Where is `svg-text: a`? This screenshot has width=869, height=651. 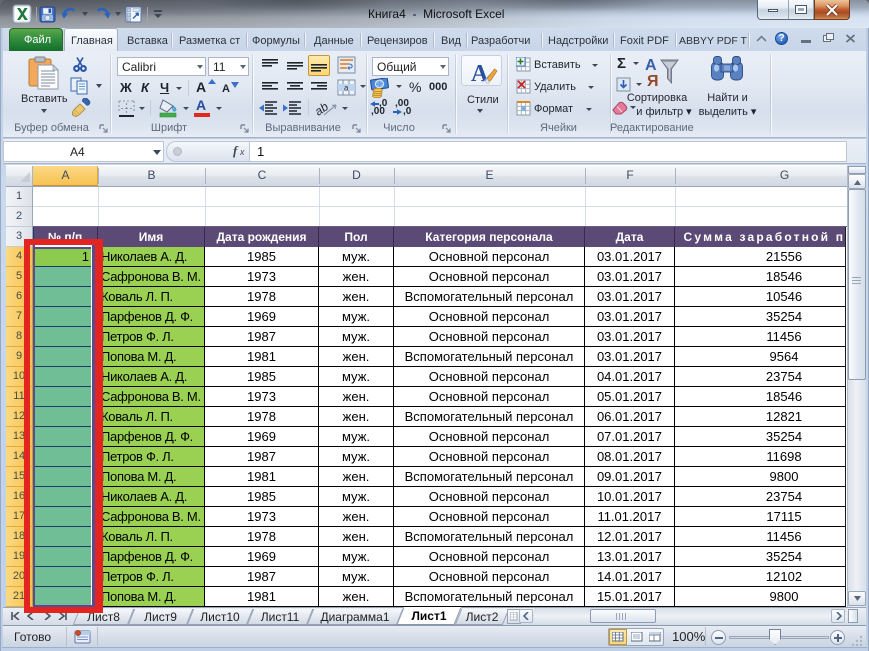
svg-text: a is located at coordinates (346, 88).